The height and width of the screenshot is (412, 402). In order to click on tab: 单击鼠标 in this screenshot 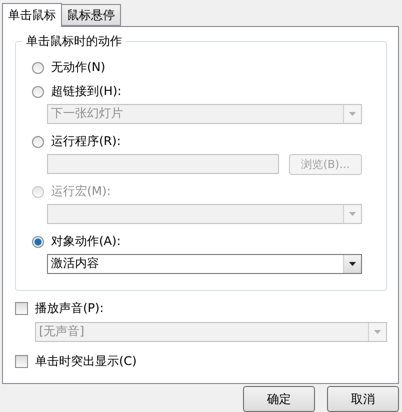, I will do `click(32, 14)`.